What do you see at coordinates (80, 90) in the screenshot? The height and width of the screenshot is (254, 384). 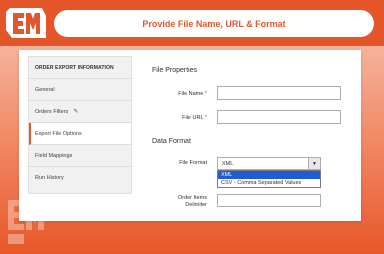 I see `sidebar-item-general: General` at bounding box center [80, 90].